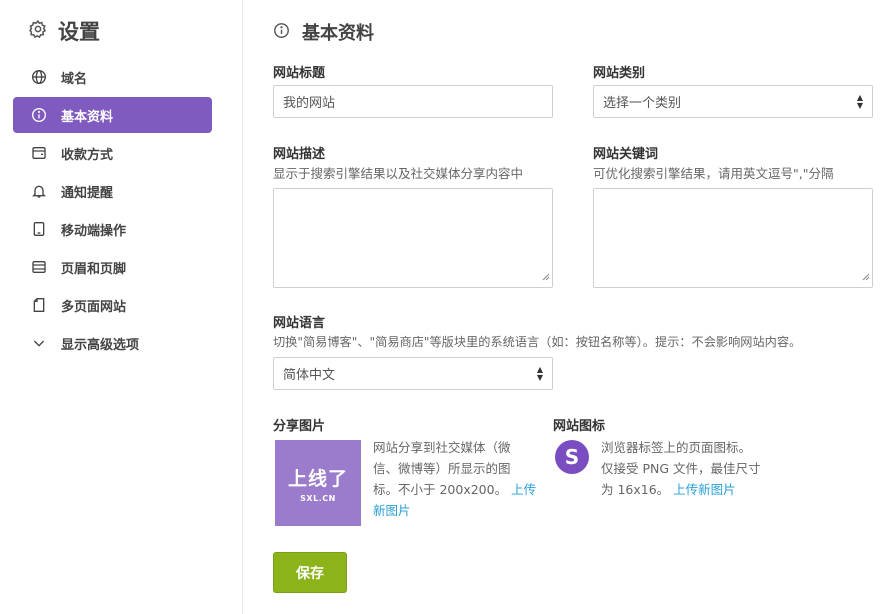 Image resolution: width=887 pixels, height=614 pixels. What do you see at coordinates (309, 375) in the screenshot?
I see `site-language-value: 简体中文` at bounding box center [309, 375].